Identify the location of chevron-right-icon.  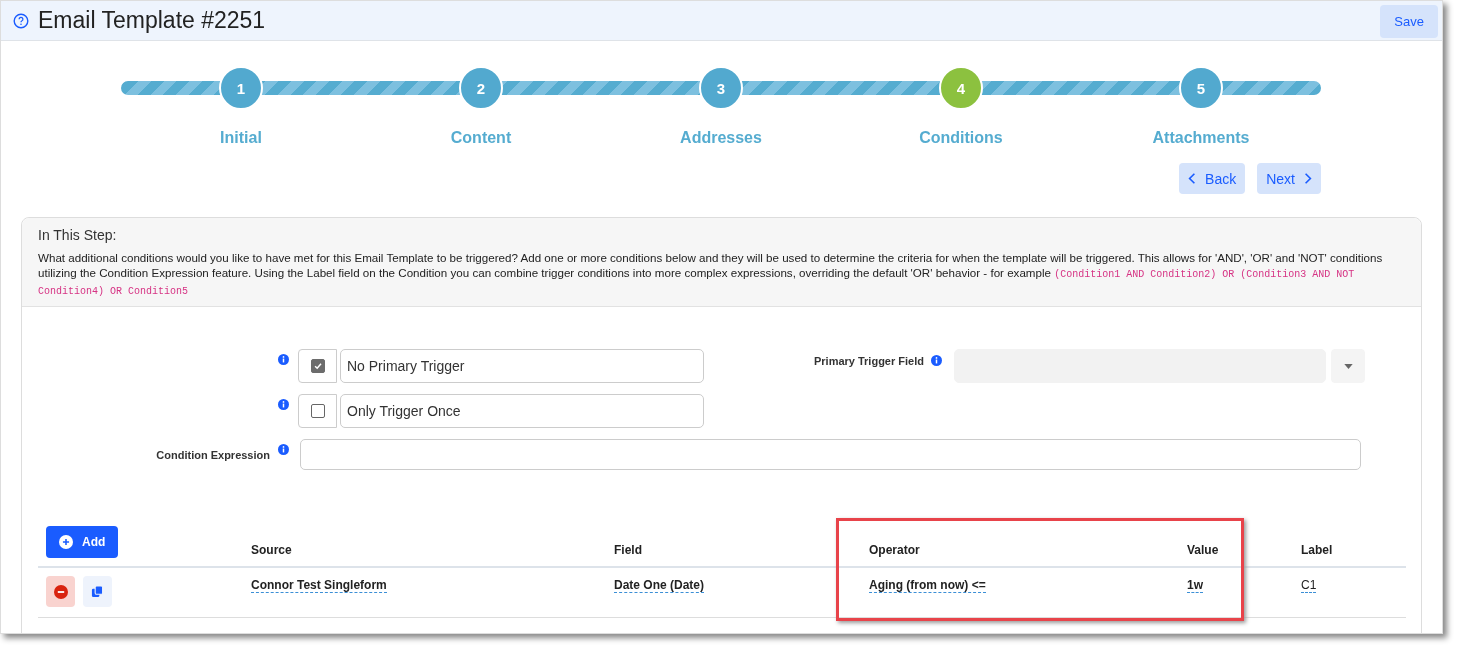
(1308, 178).